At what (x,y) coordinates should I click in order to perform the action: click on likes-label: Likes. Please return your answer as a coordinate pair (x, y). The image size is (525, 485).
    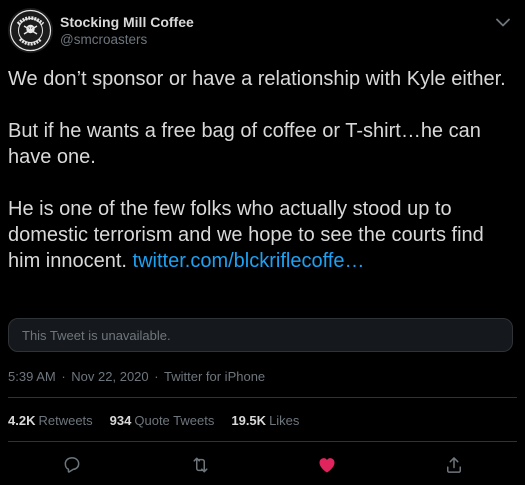
    Looking at the image, I should click on (284, 420).